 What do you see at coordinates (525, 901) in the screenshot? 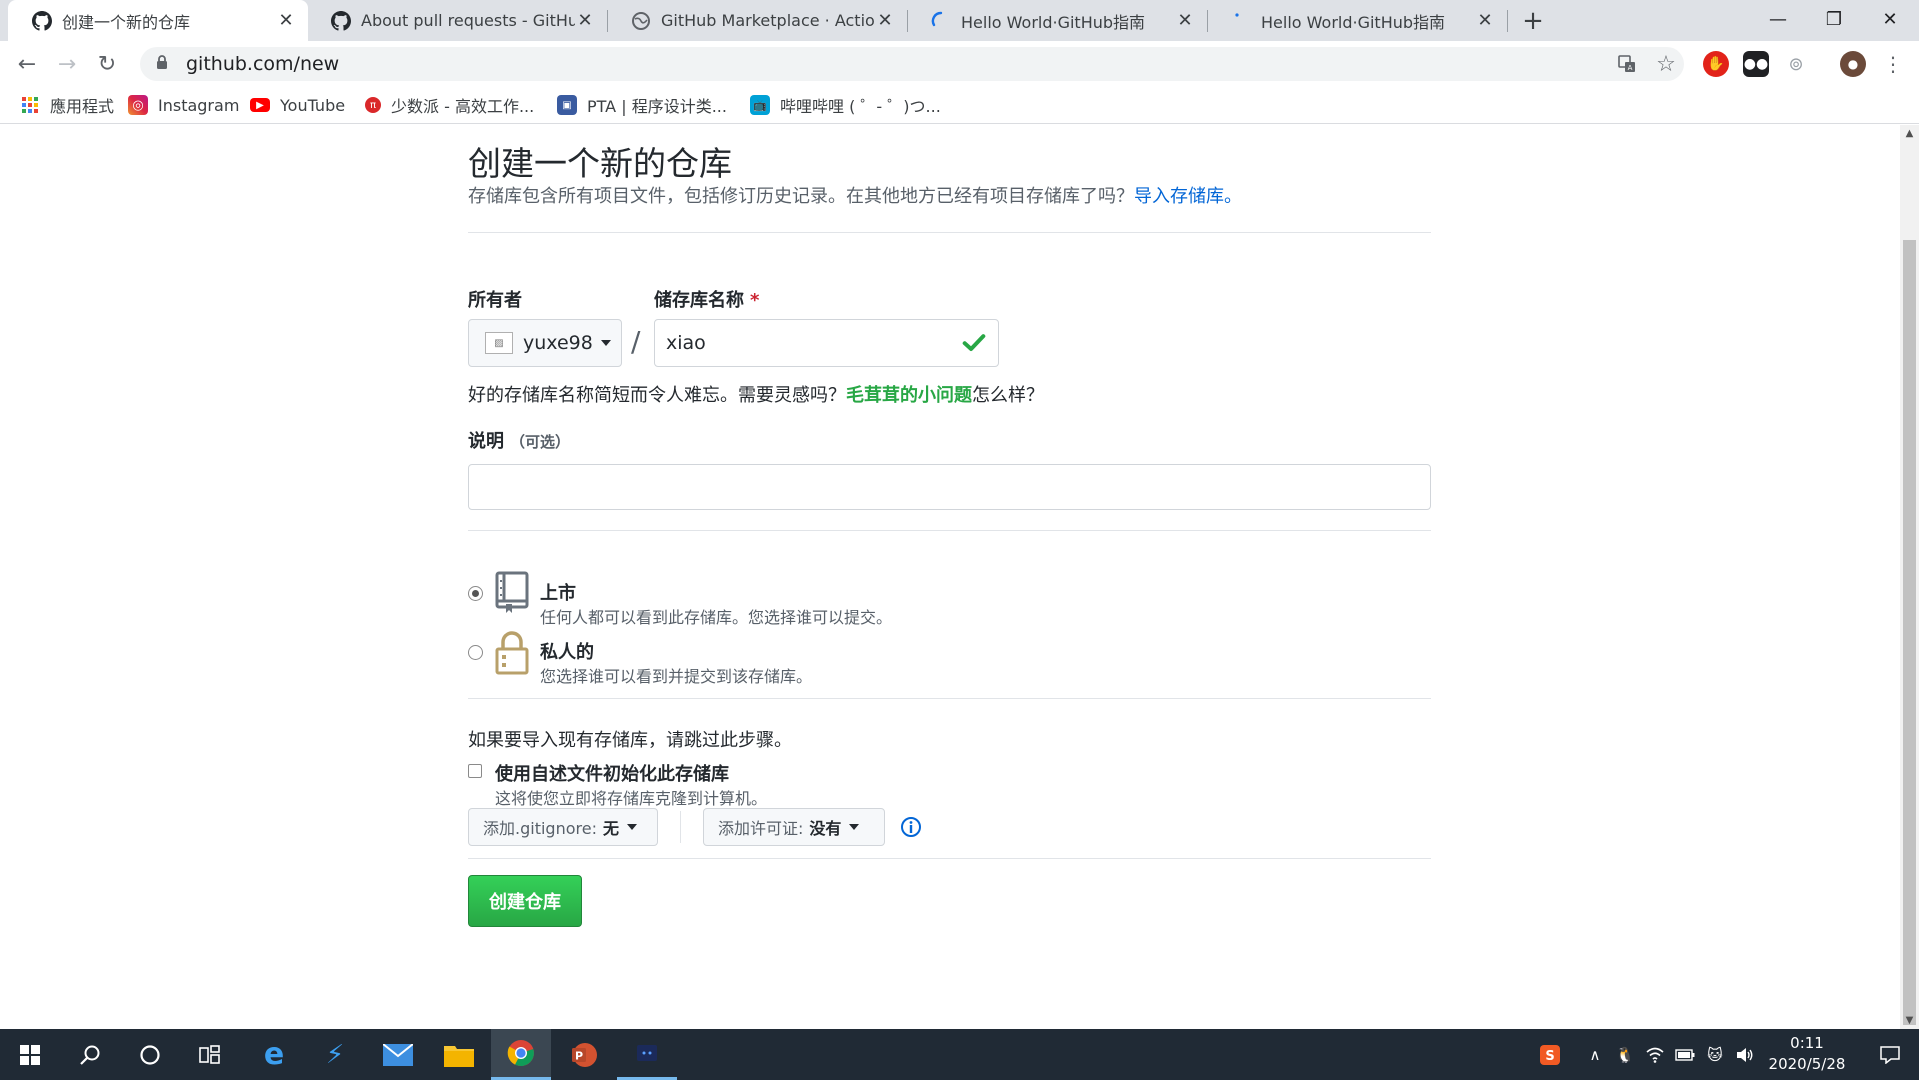
I see `create-repository-button: 创建仓库` at bounding box center [525, 901].